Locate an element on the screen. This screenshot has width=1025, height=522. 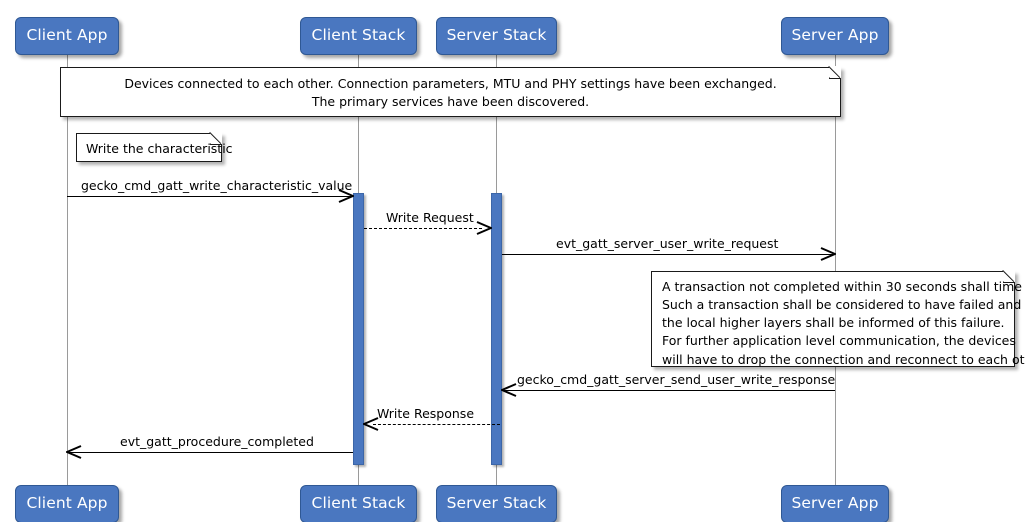
participant-server-stack-top: Server Stack is located at coordinates (496, 36).